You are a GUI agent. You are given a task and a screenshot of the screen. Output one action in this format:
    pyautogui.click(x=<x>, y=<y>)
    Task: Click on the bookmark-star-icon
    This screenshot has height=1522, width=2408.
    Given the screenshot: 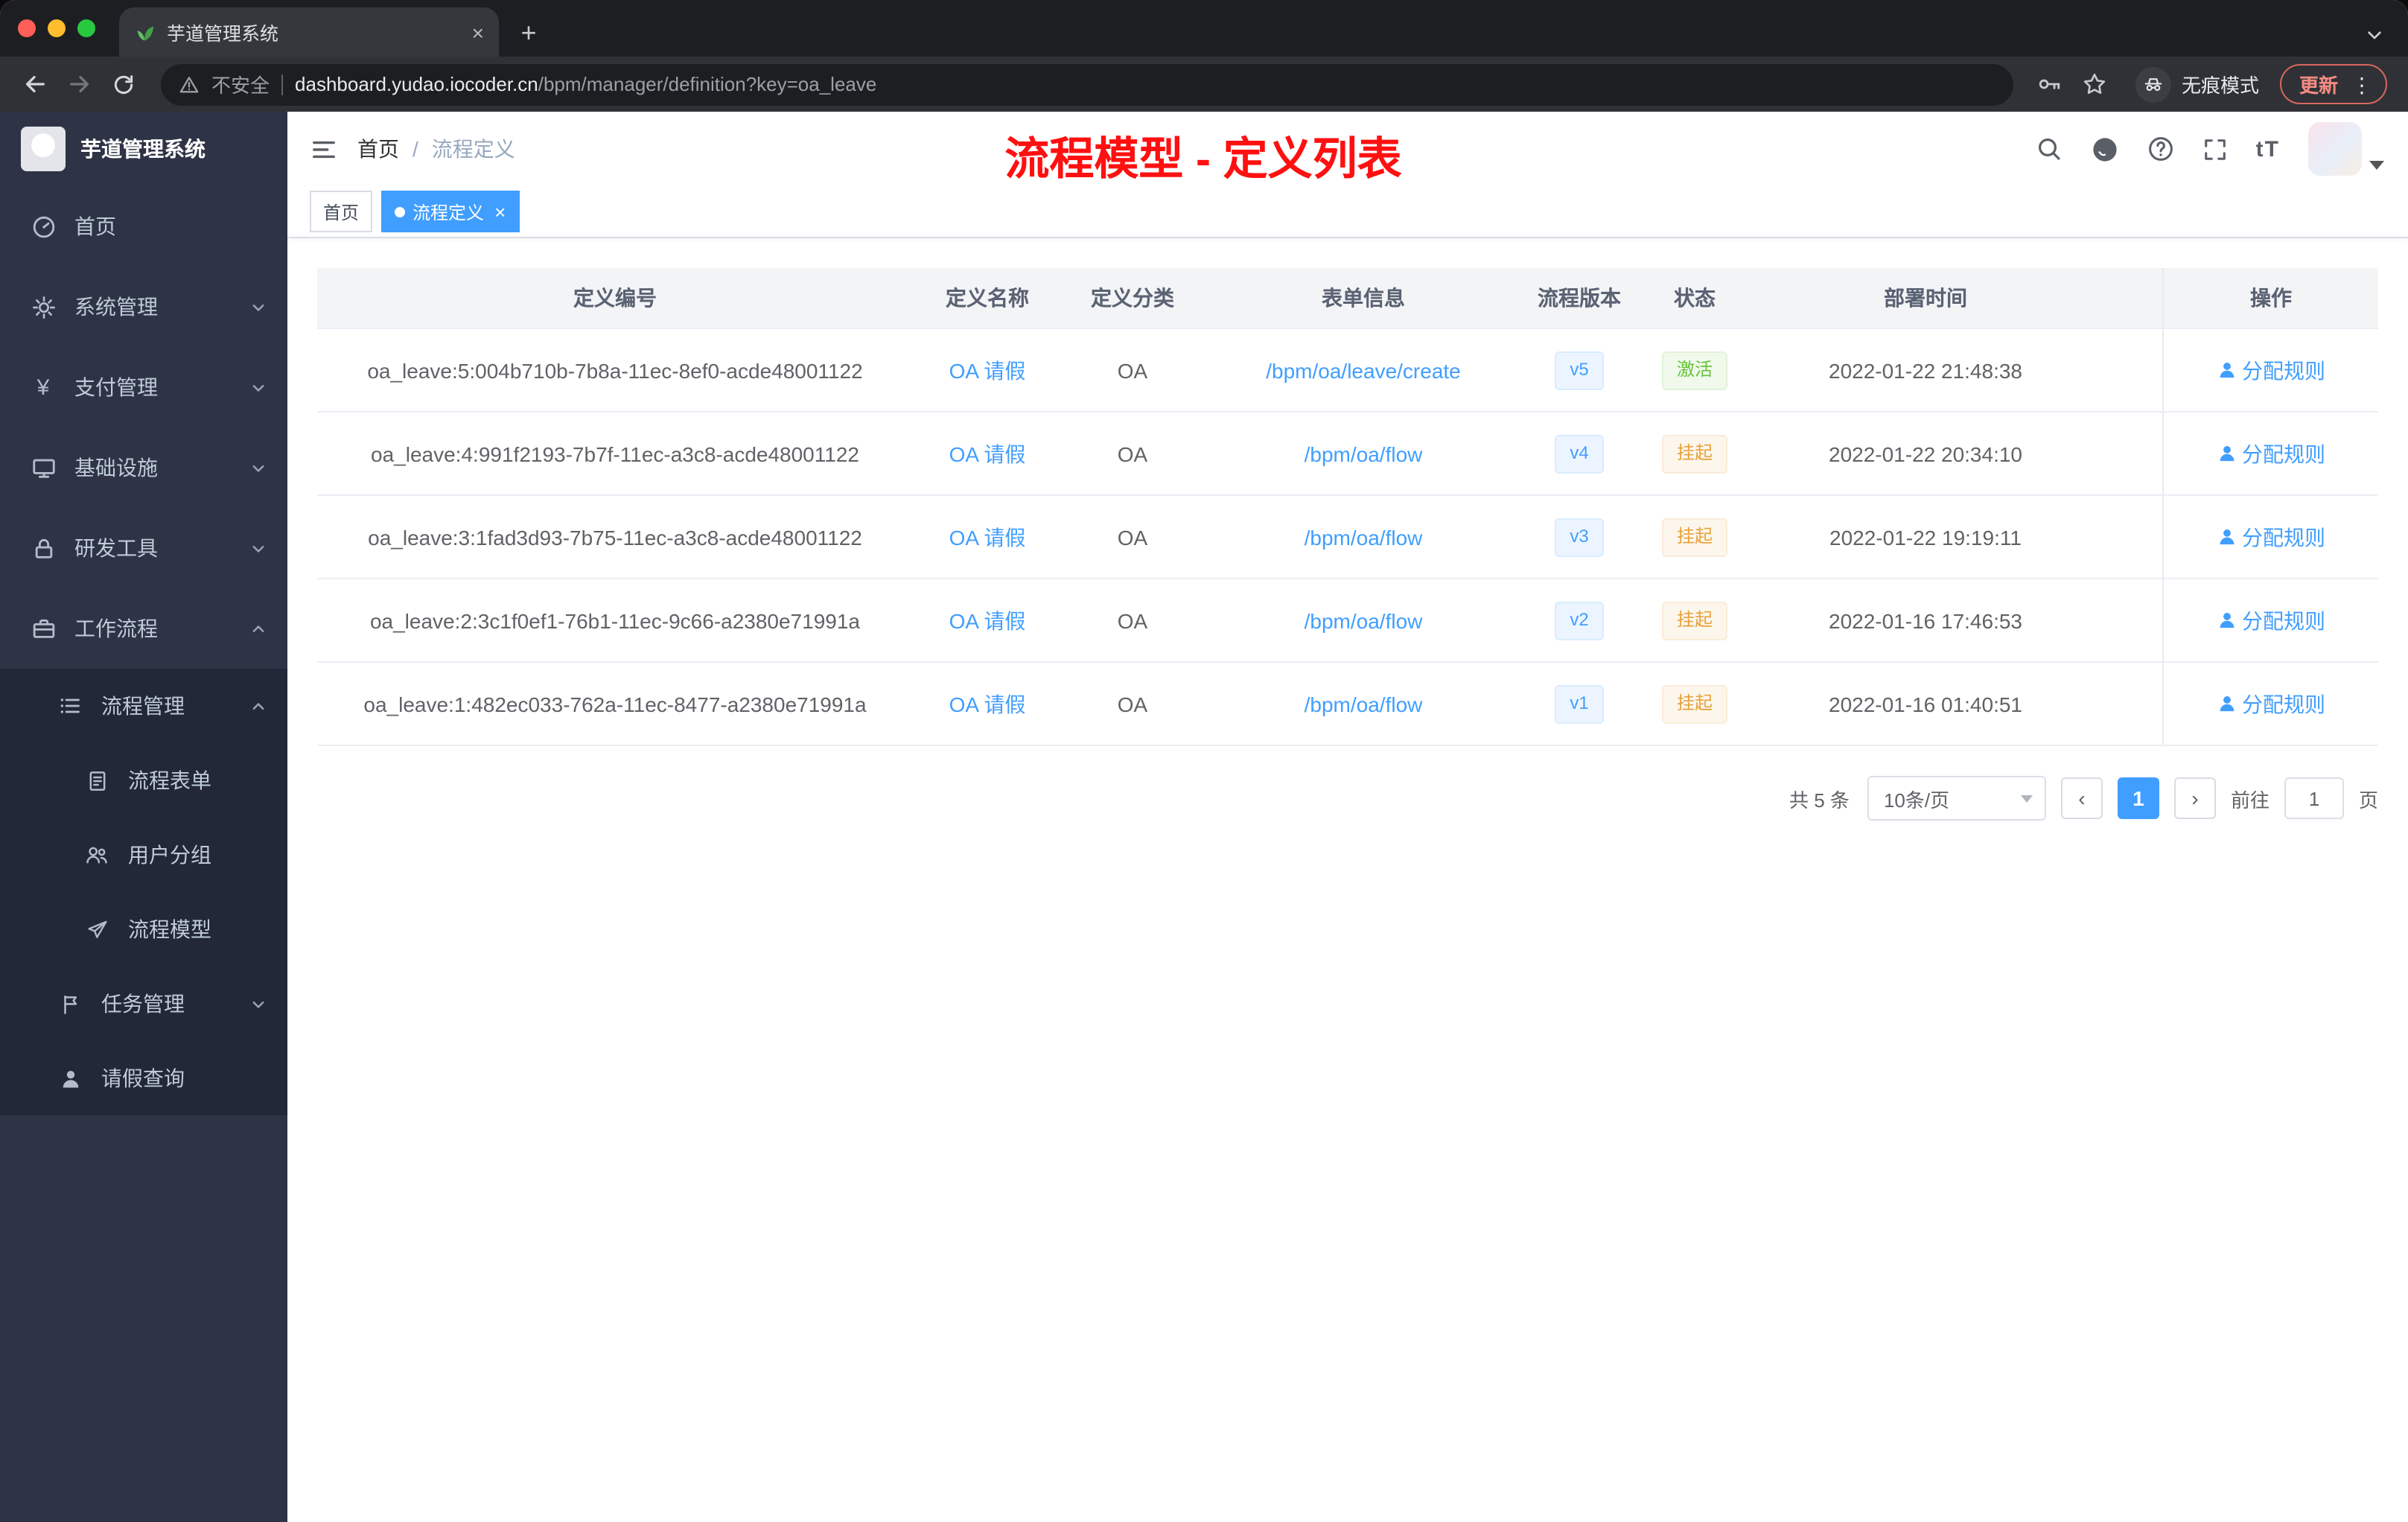 What is the action you would take?
    pyautogui.click(x=2095, y=84)
    